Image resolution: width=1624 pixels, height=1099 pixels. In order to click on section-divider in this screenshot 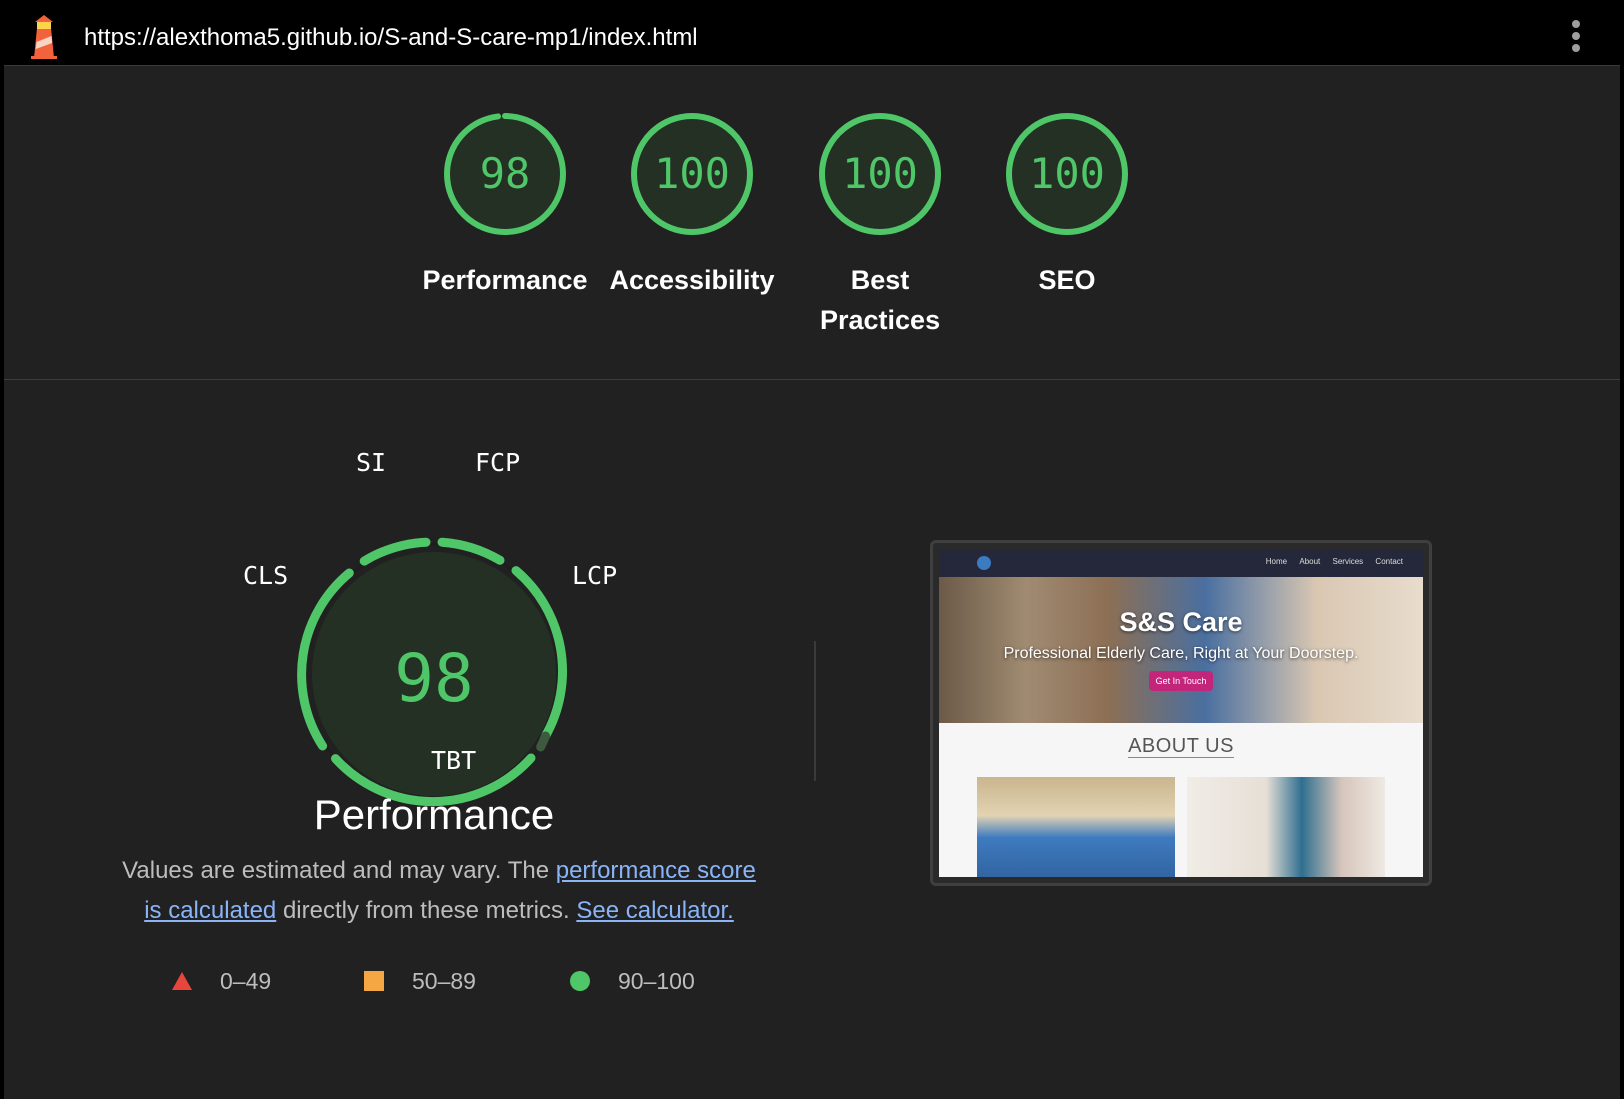, I will do `click(815, 711)`.